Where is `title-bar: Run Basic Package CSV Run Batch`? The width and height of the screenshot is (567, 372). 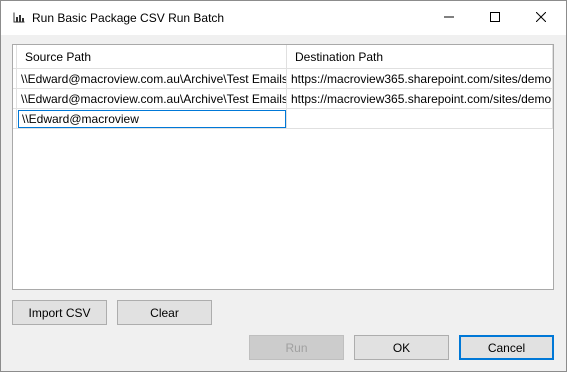 title-bar: Run Basic Package CSV Run Batch is located at coordinates (283, 18).